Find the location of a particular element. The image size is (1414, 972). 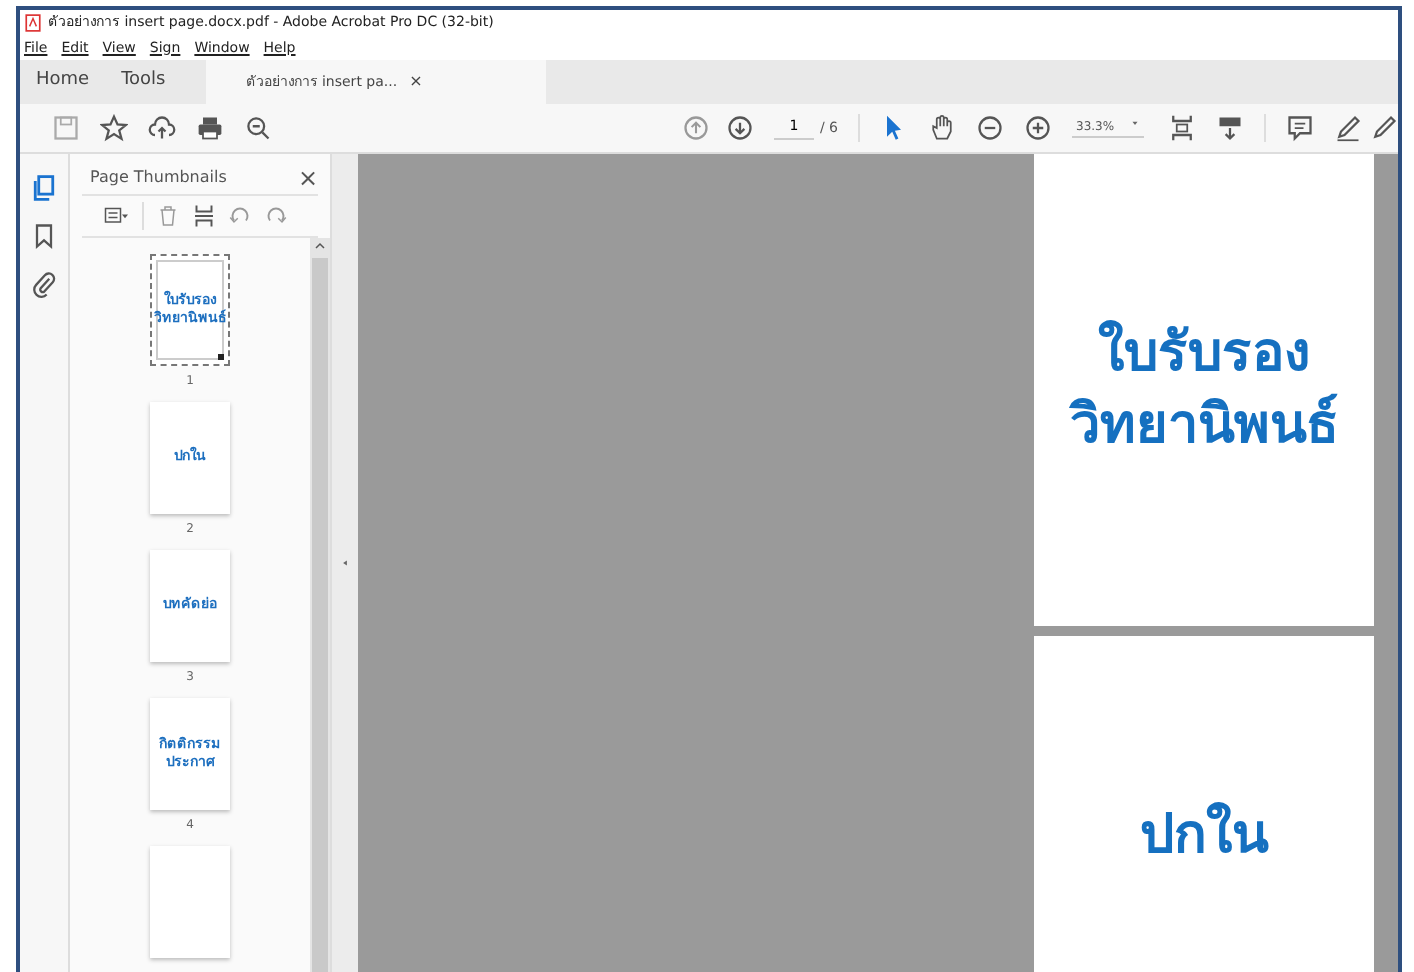

page-thumbnail is located at coordinates (190, 902).